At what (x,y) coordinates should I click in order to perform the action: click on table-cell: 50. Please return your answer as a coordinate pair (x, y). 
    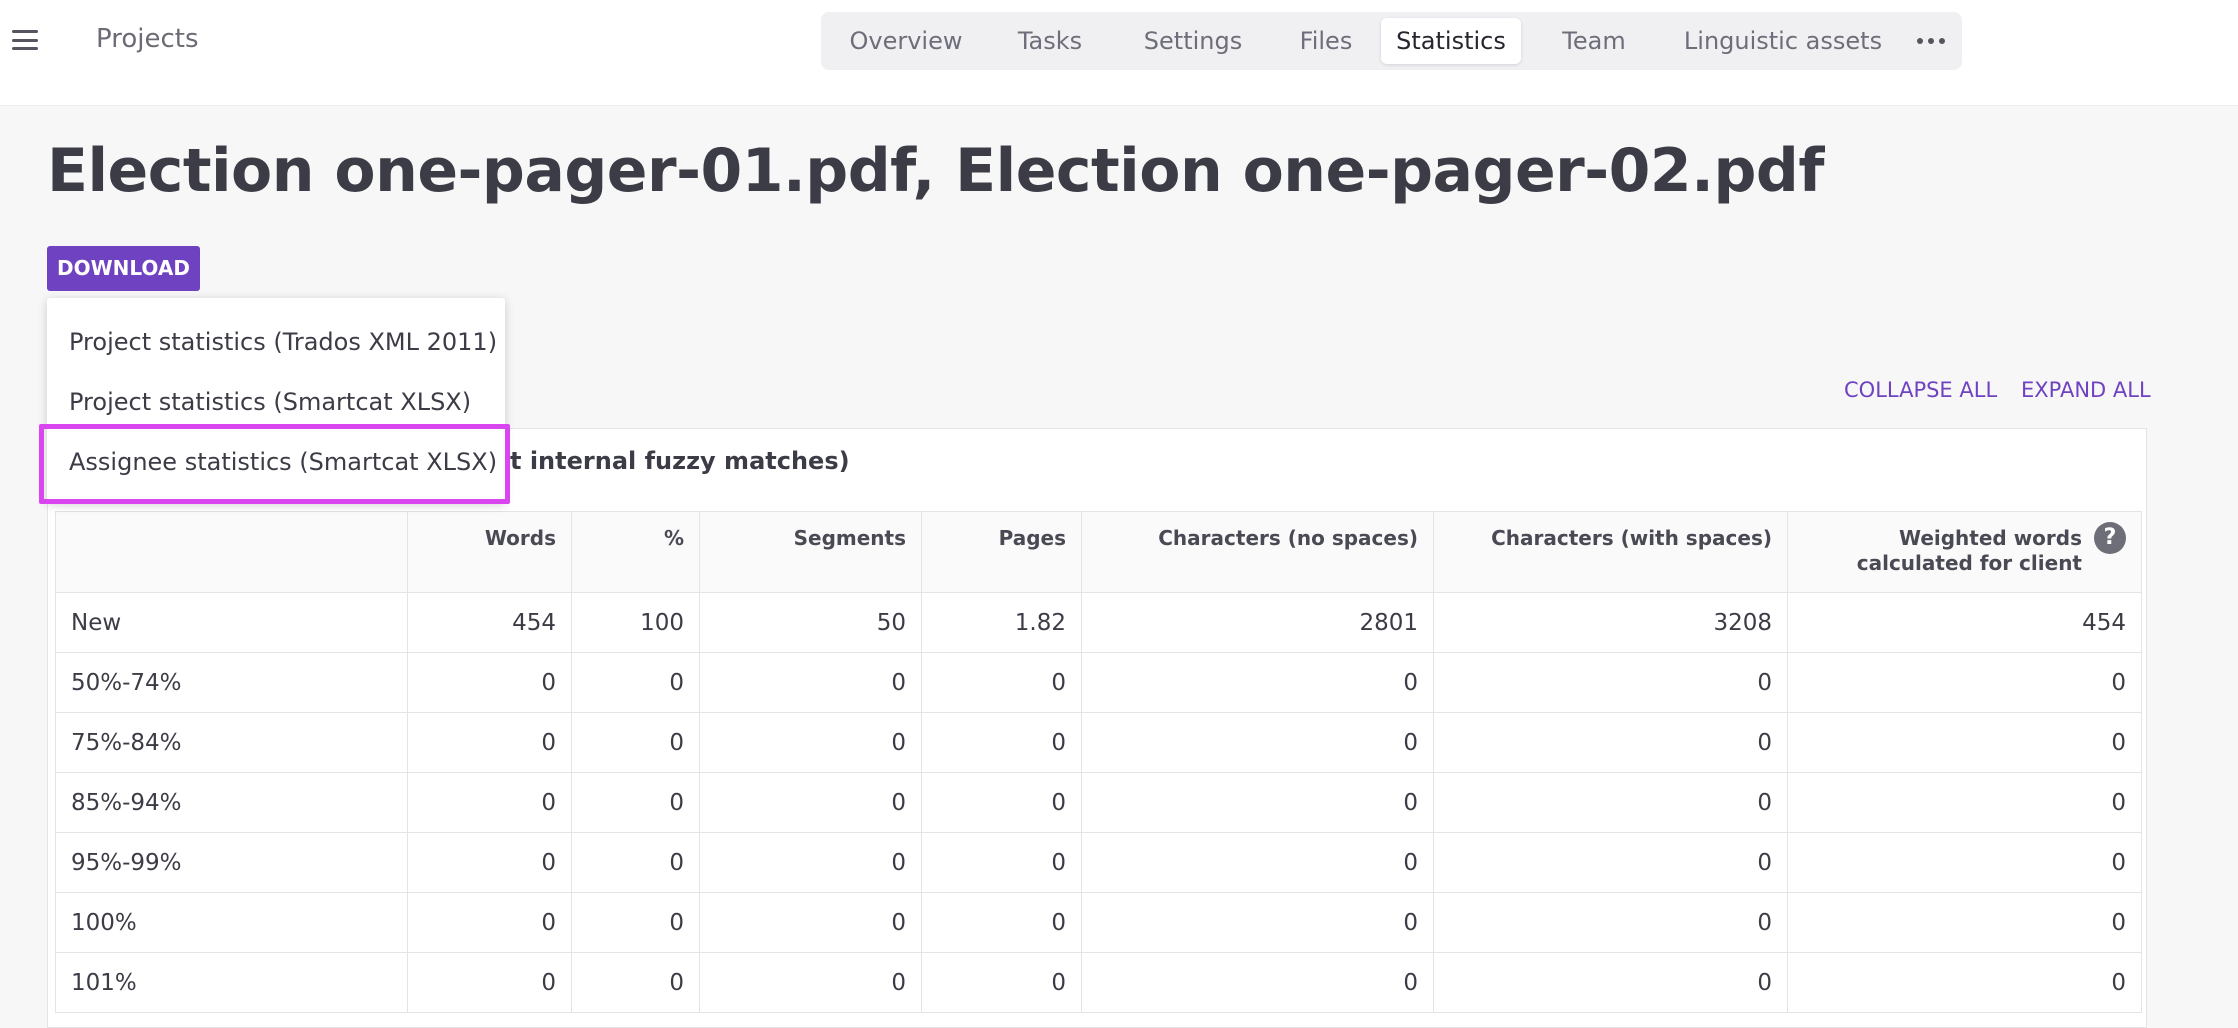
    Looking at the image, I should click on (810, 622).